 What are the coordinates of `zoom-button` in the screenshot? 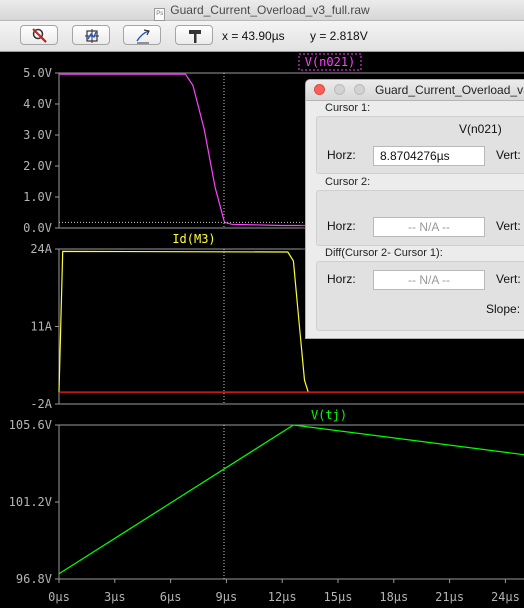 It's located at (359, 89).